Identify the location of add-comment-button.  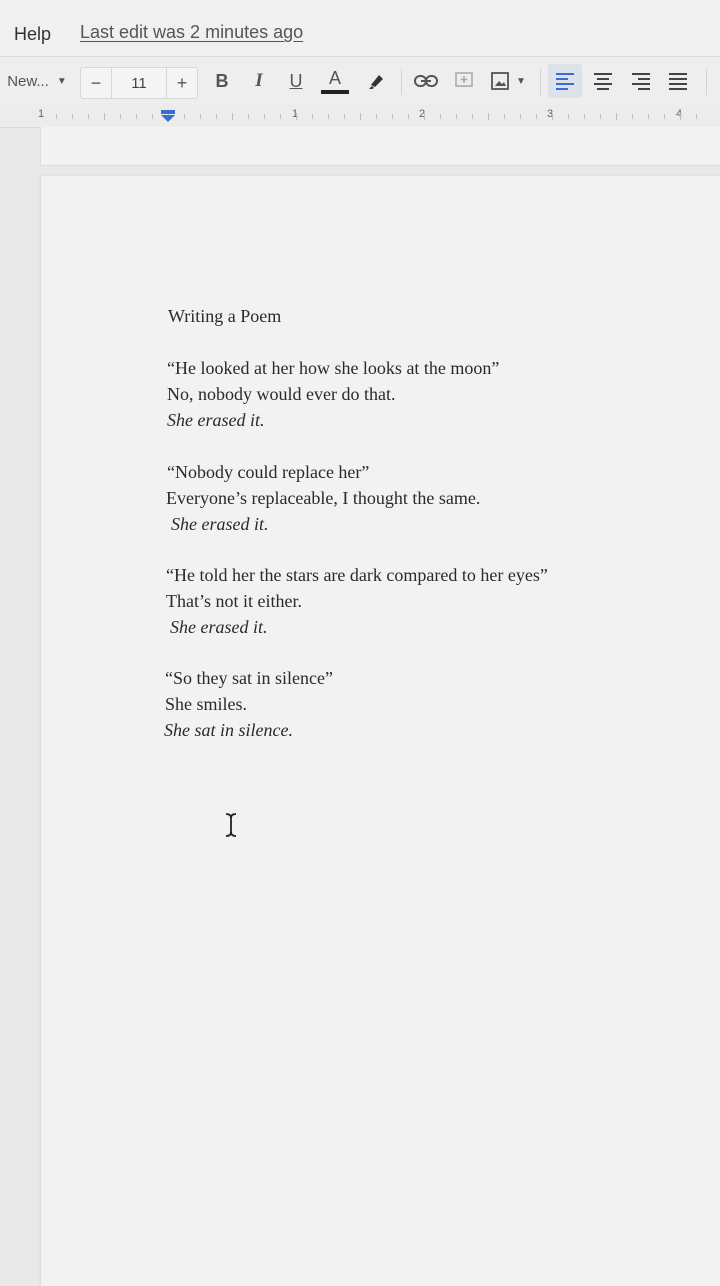
(464, 81).